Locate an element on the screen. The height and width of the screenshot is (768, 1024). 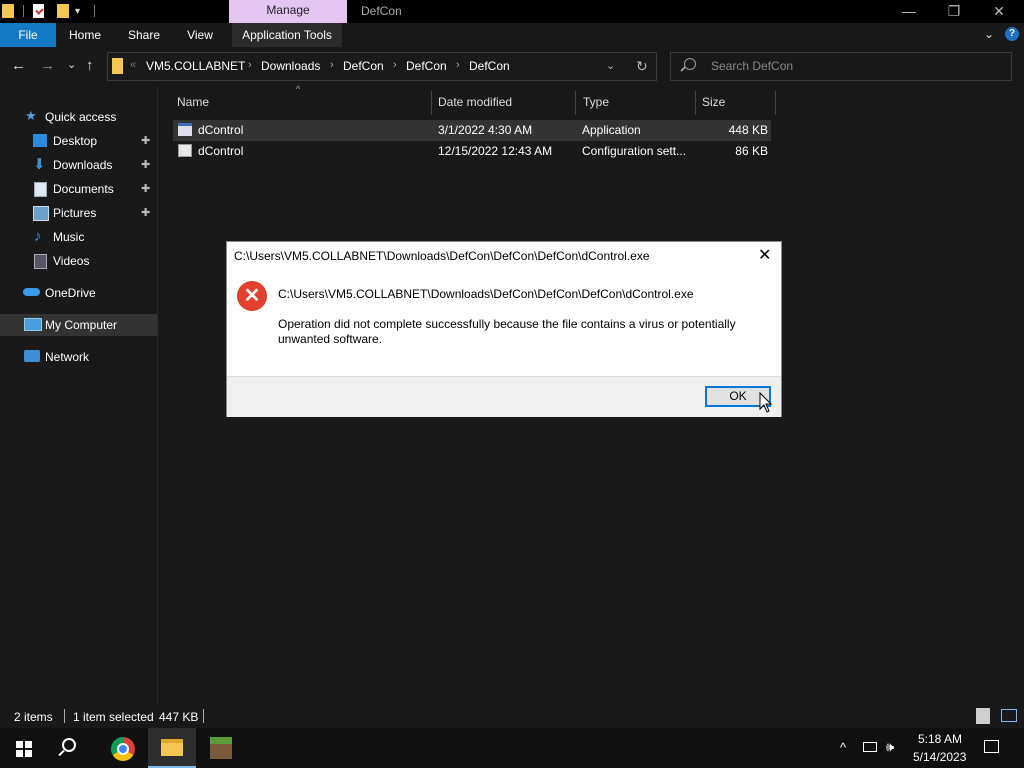
details-view-icon is located at coordinates (983, 716).